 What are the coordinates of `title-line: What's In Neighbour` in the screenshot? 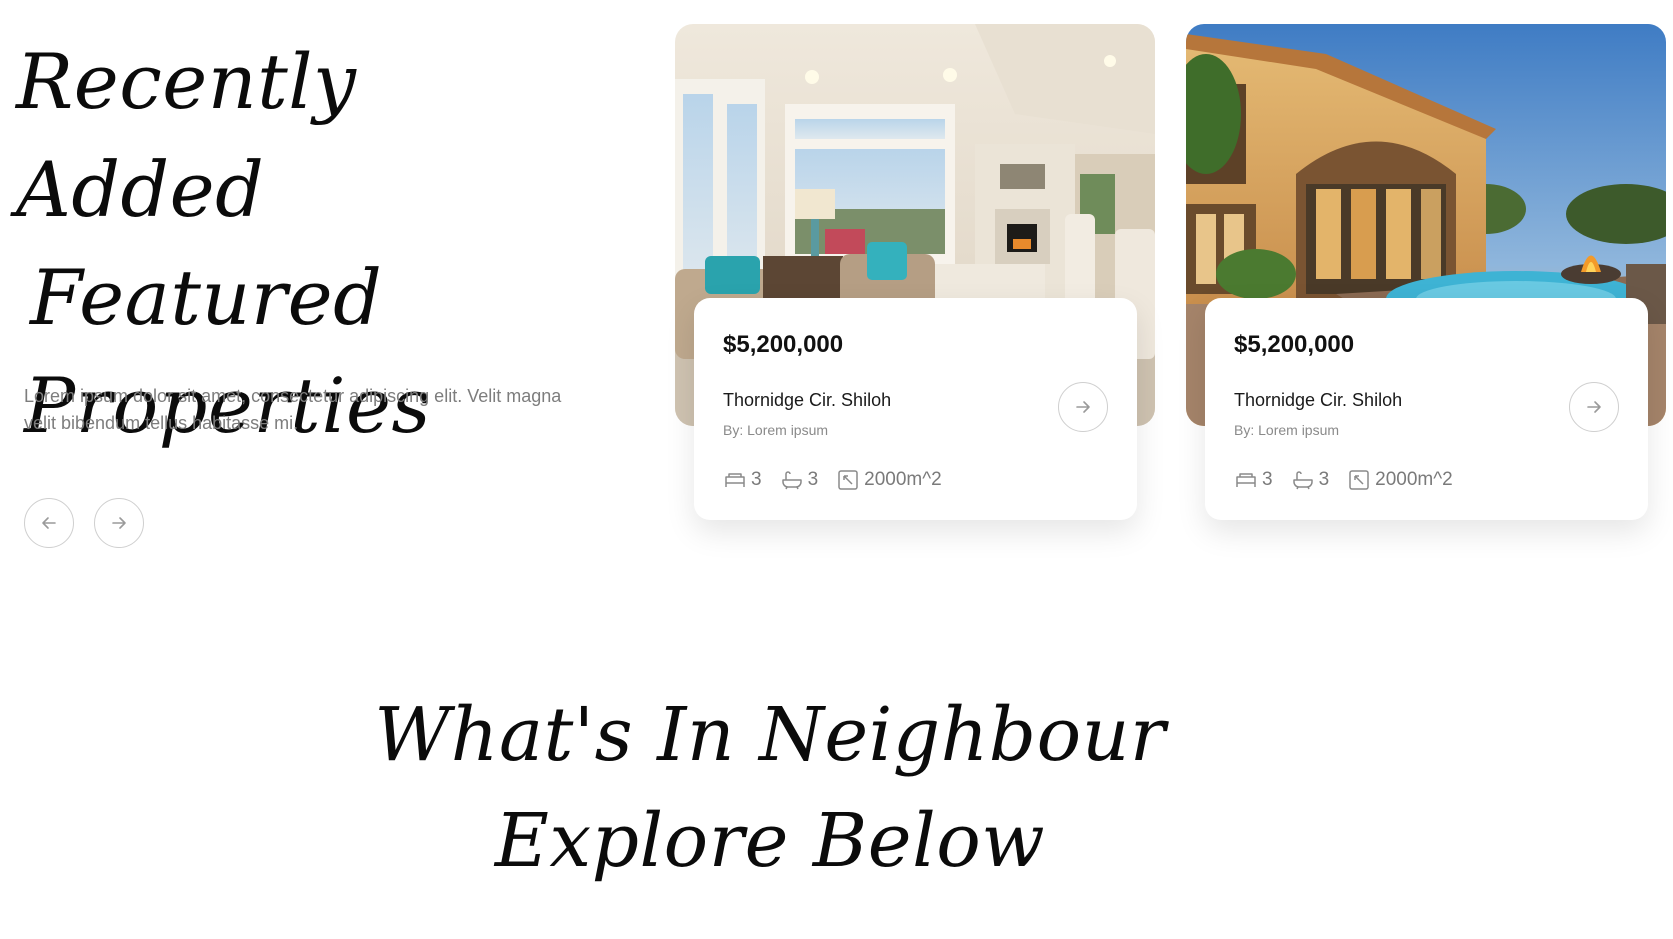 It's located at (770, 735).